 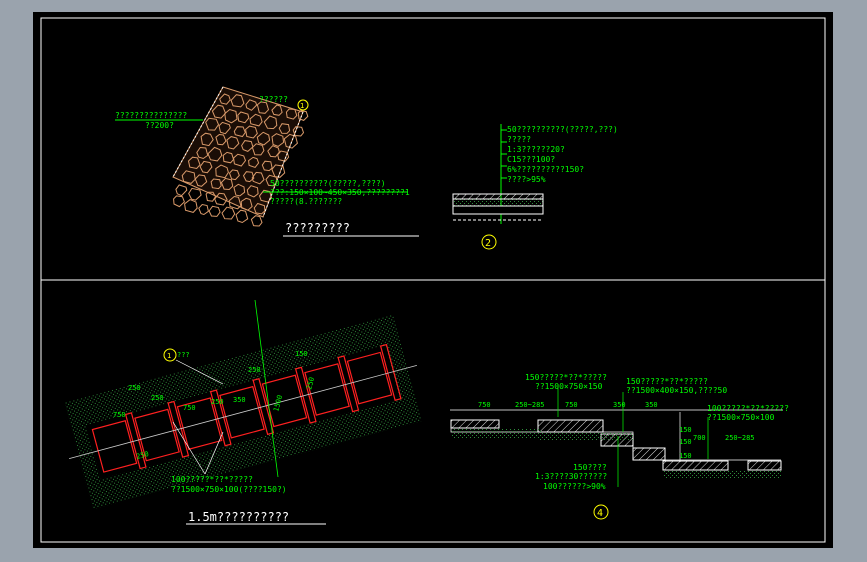 What do you see at coordinates (699, 438) in the screenshot?
I see `svg-text: 700` at bounding box center [699, 438].